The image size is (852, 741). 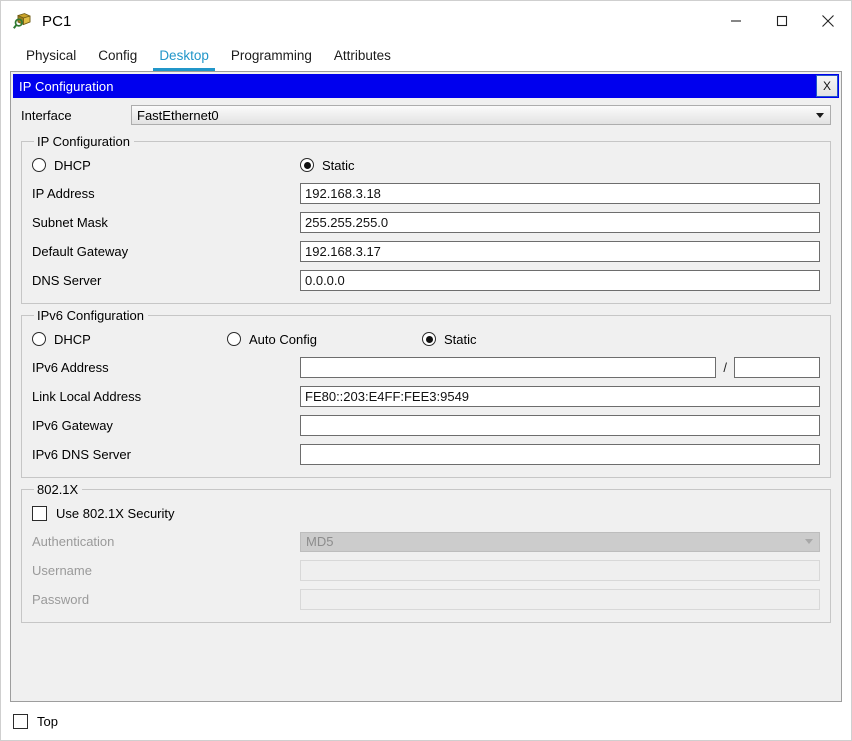 What do you see at coordinates (70, 222) in the screenshot?
I see `subnet-mask-label: Subnet Mask` at bounding box center [70, 222].